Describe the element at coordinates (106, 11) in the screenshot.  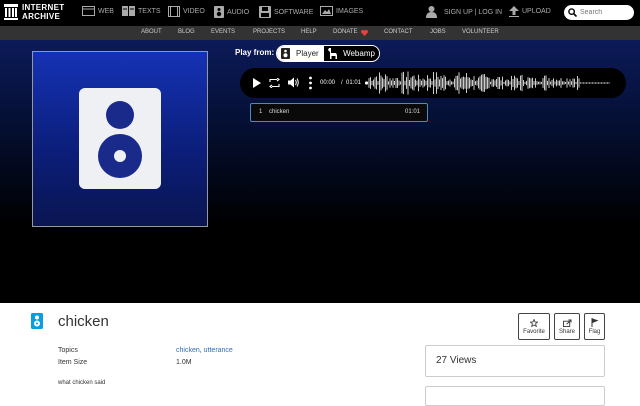
I see `nav-web-label: WEB` at that location.